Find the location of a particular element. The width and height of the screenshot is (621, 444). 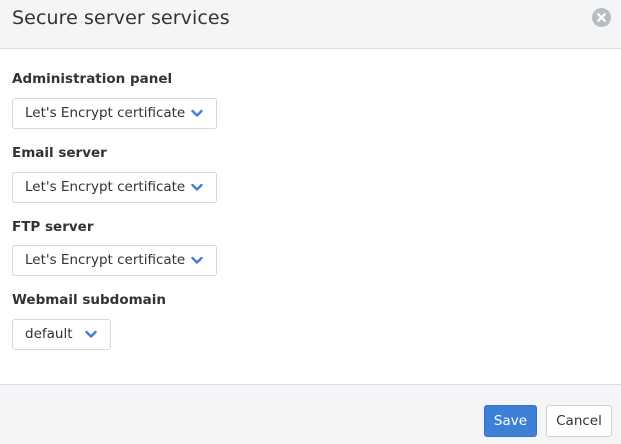

ftp-server-label: FTP server is located at coordinates (53, 227).